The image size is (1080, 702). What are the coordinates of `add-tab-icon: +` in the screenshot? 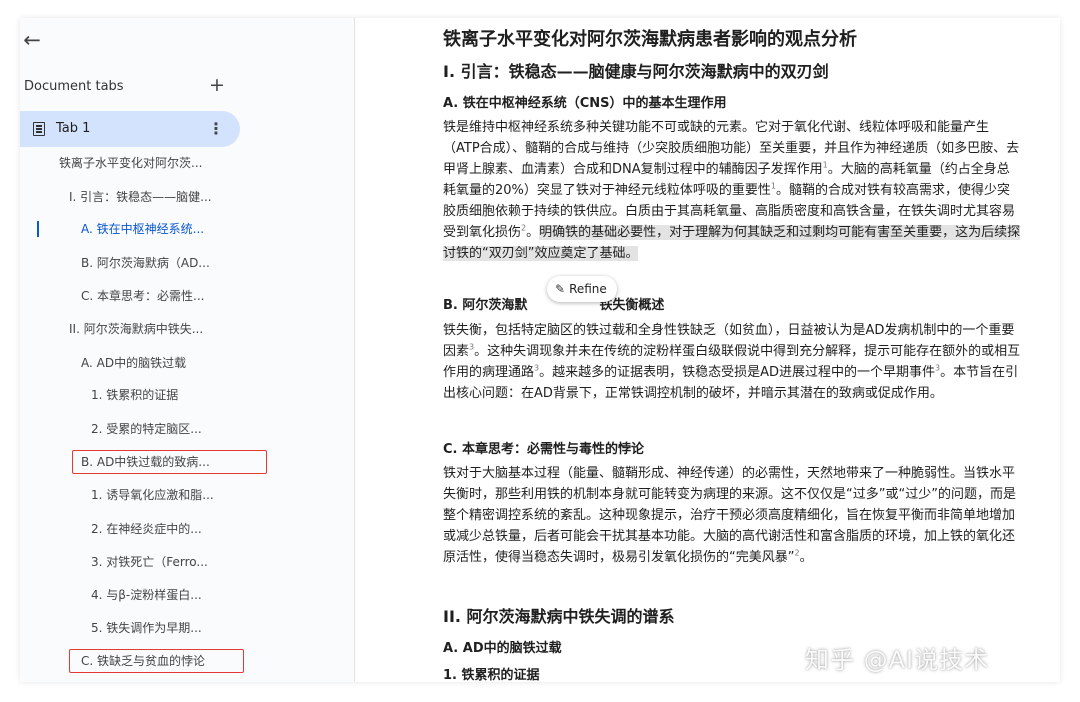 It's located at (217, 85).